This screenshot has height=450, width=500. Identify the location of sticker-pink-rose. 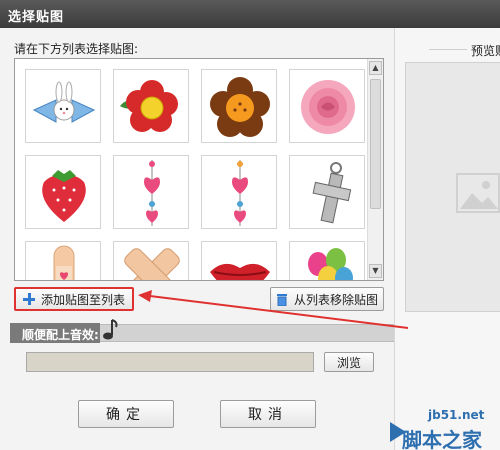
(327, 106).